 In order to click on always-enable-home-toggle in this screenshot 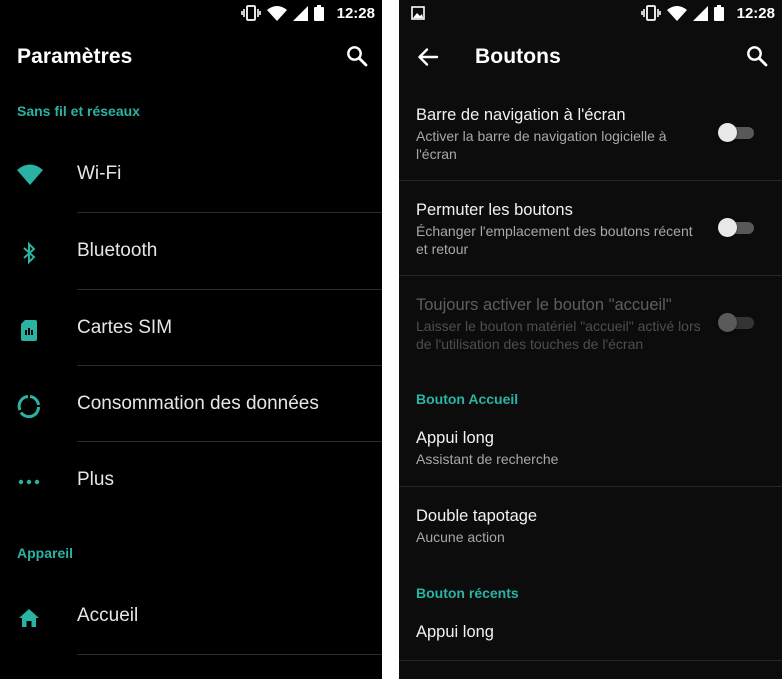, I will do `click(736, 322)`.